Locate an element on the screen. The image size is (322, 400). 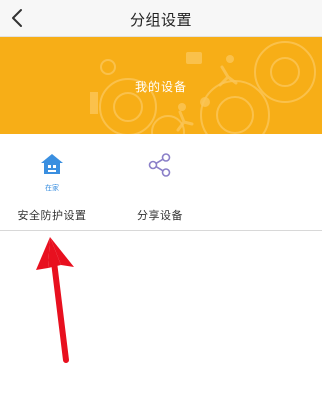
banner-title: 我的设备 is located at coordinates (160, 87).